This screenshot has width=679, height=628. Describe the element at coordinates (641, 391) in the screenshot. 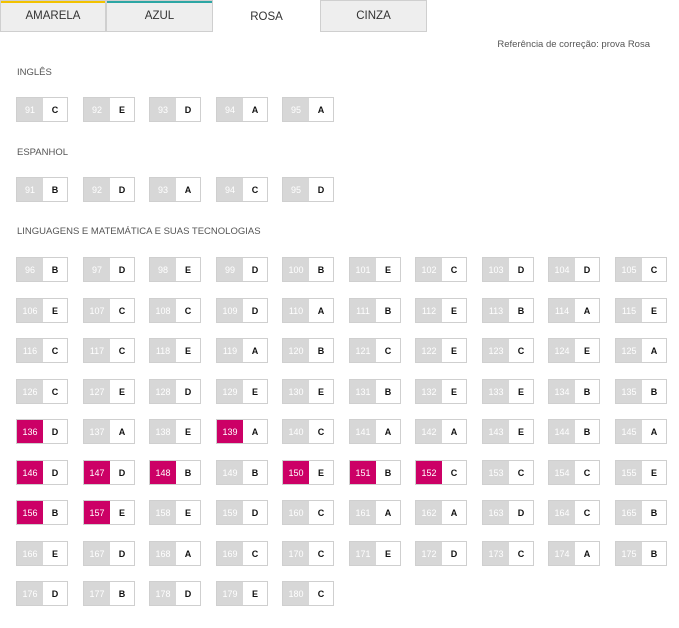

I see `answer-card: 135 B` at that location.